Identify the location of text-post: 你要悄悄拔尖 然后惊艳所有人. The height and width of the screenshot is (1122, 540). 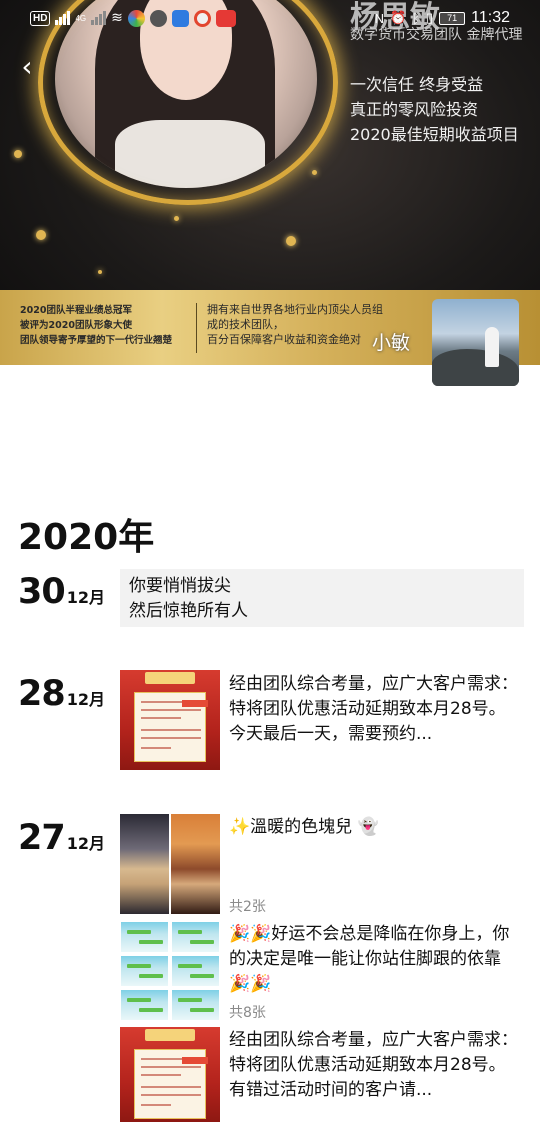
(322, 598).